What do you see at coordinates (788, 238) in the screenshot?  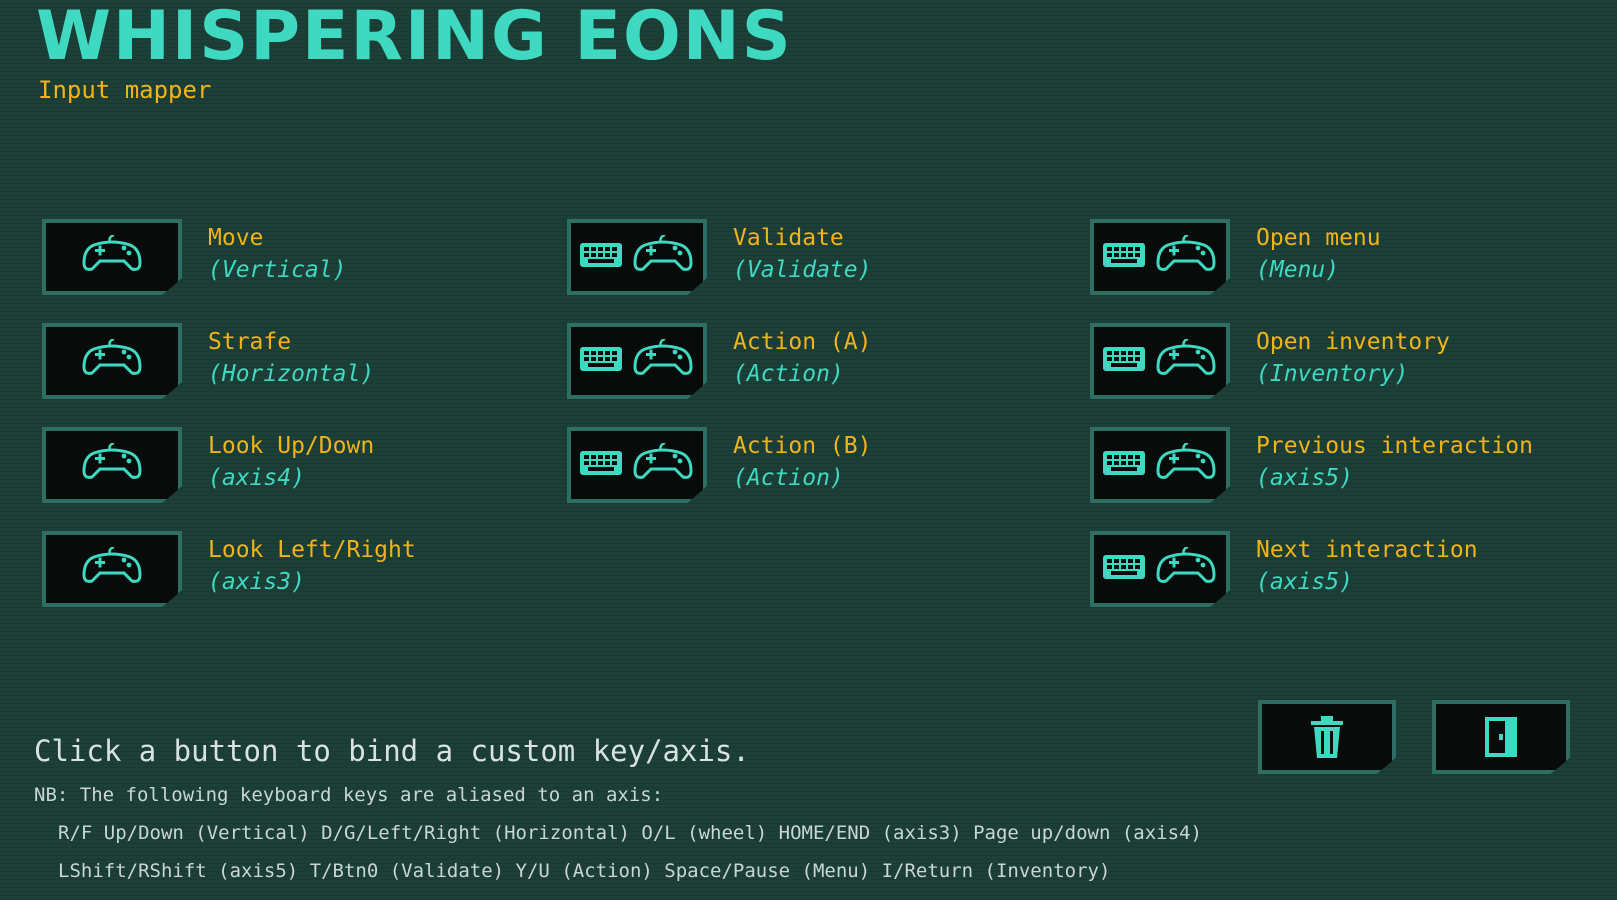 I see `binding-name: Validate` at bounding box center [788, 238].